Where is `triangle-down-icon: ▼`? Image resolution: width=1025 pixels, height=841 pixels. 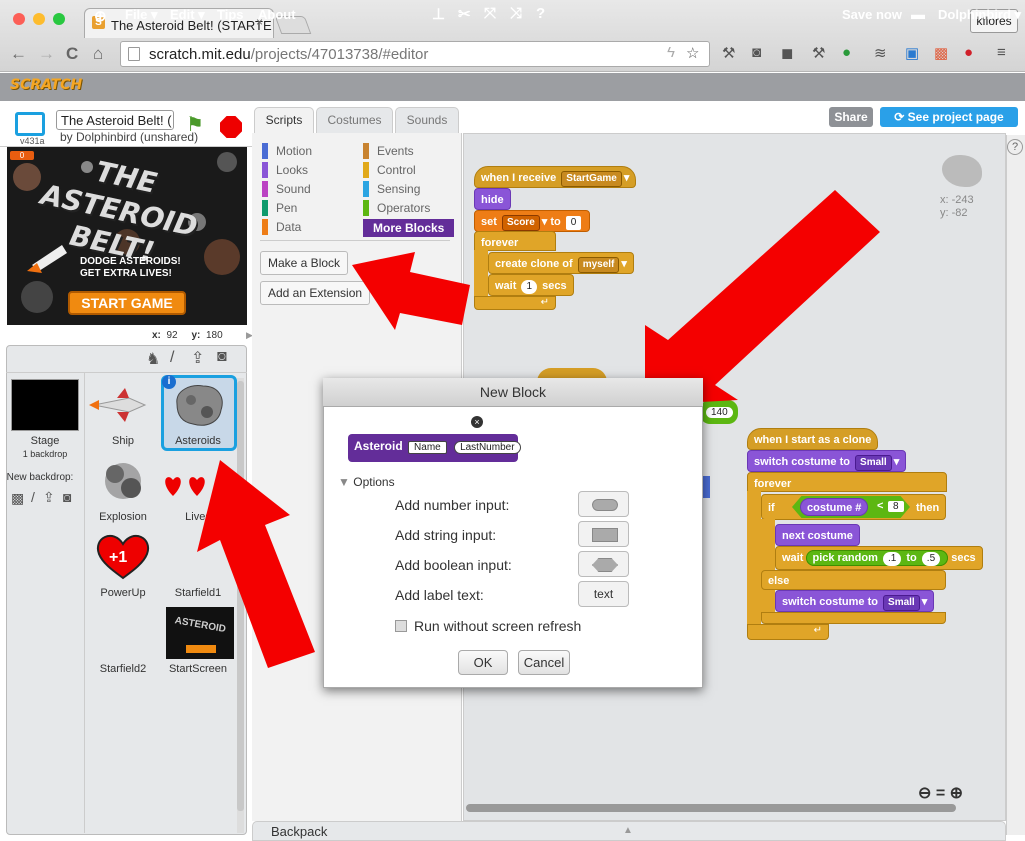
triangle-down-icon: ▼ is located at coordinates (344, 482).